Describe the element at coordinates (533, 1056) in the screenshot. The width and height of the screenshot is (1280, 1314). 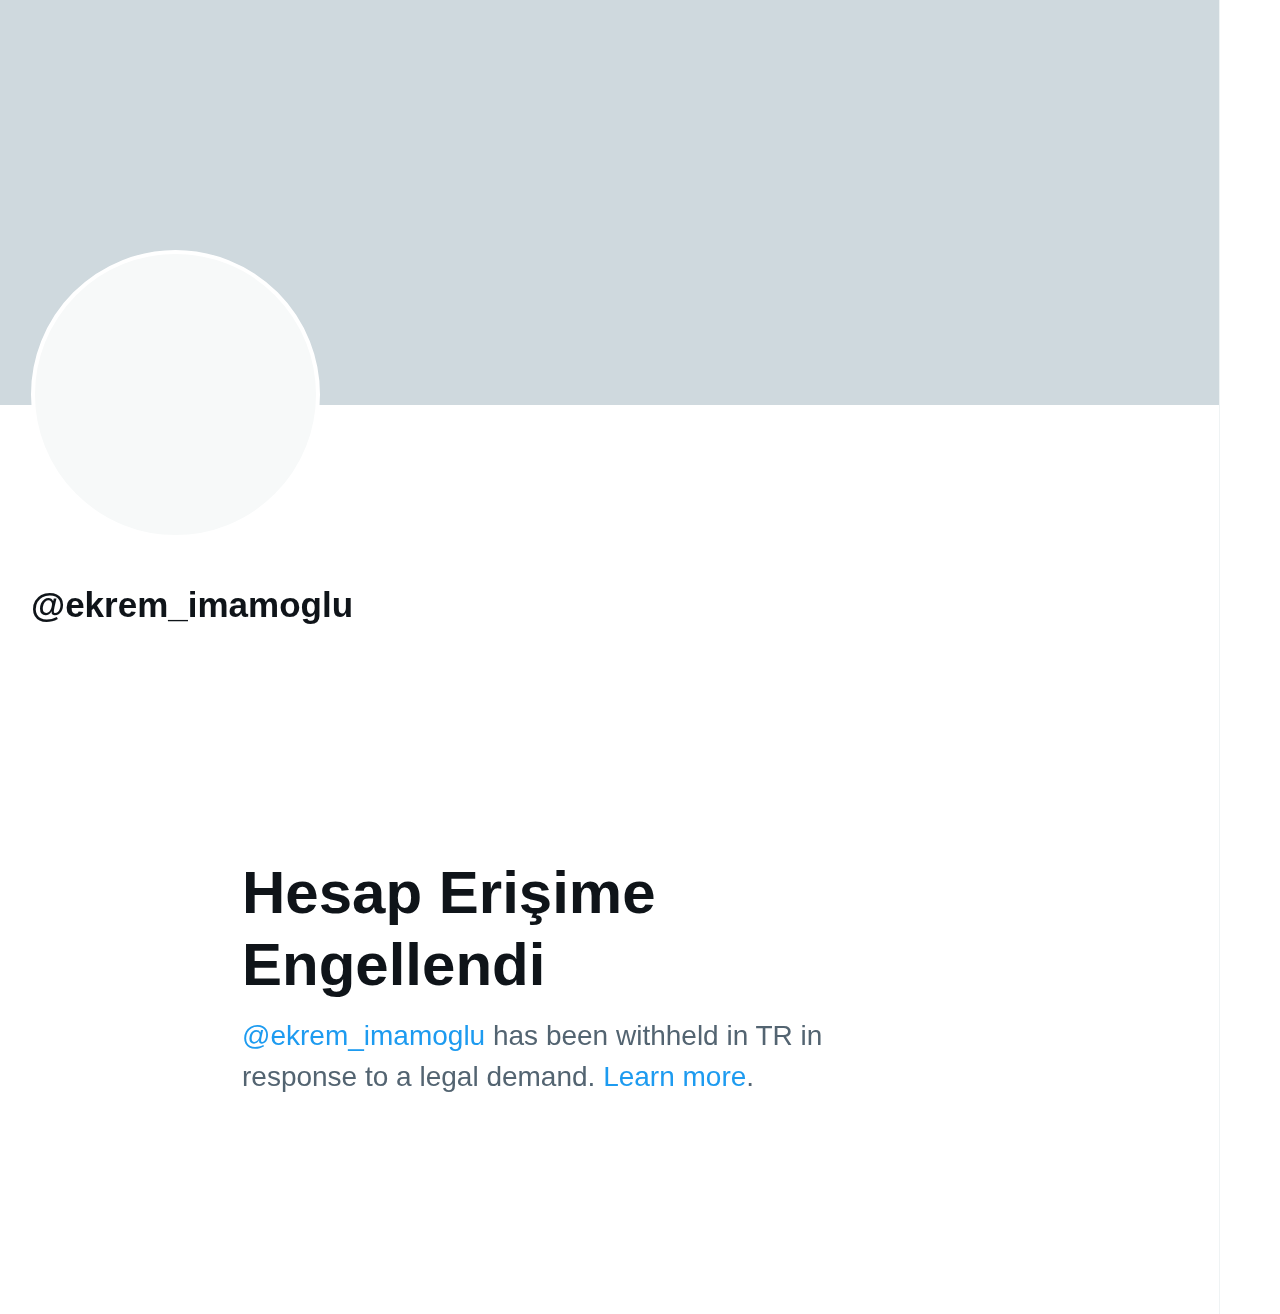
I see `notice-message: @ekrem_imamoglu has been withheld in TR in response to a legal demand. Learn more.` at that location.